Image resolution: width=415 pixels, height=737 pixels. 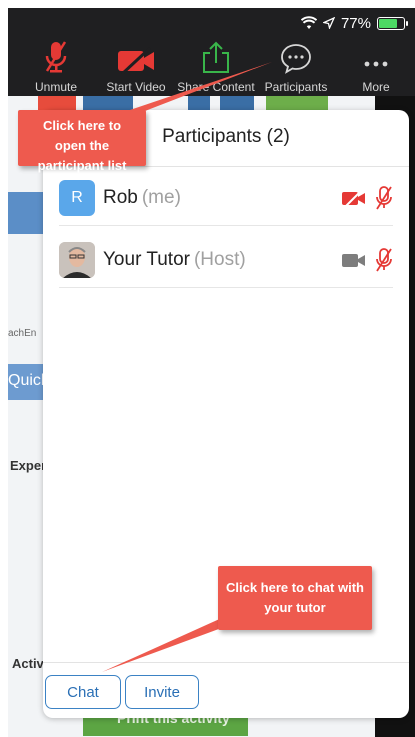 I want to click on share-content-button: Share Content, so click(x=216, y=67).